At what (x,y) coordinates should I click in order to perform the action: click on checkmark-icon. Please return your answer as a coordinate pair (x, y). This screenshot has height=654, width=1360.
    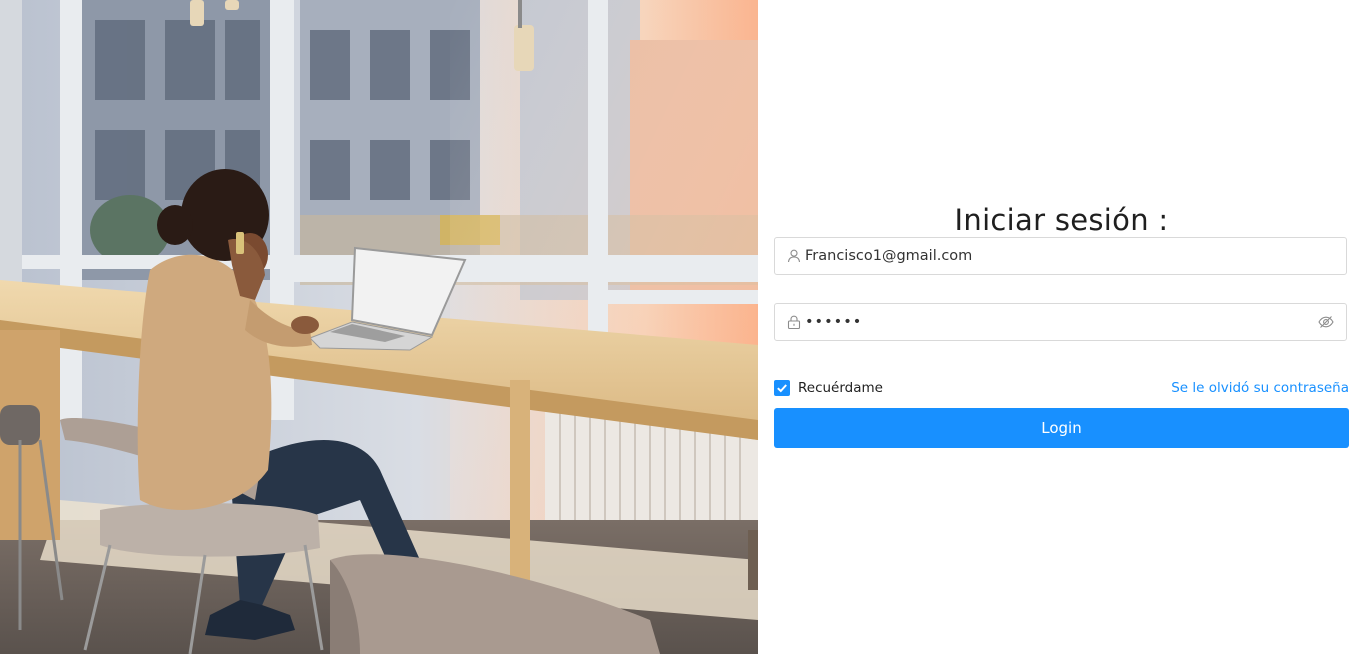
    Looking at the image, I should click on (782, 388).